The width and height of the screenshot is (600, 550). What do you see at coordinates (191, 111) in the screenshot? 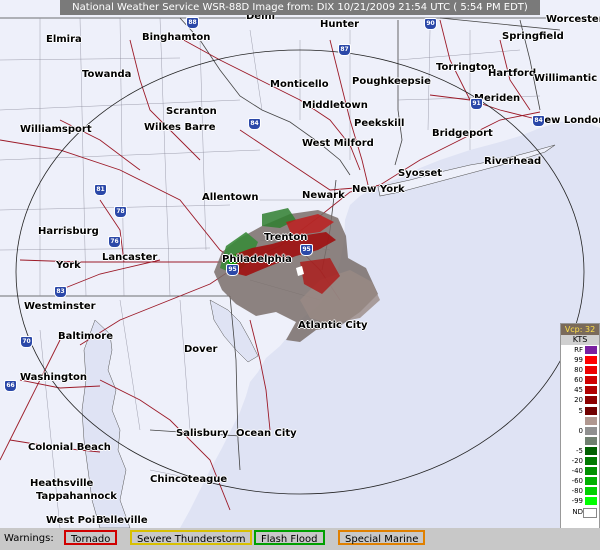
I see `city-label: Scranton` at bounding box center [191, 111].